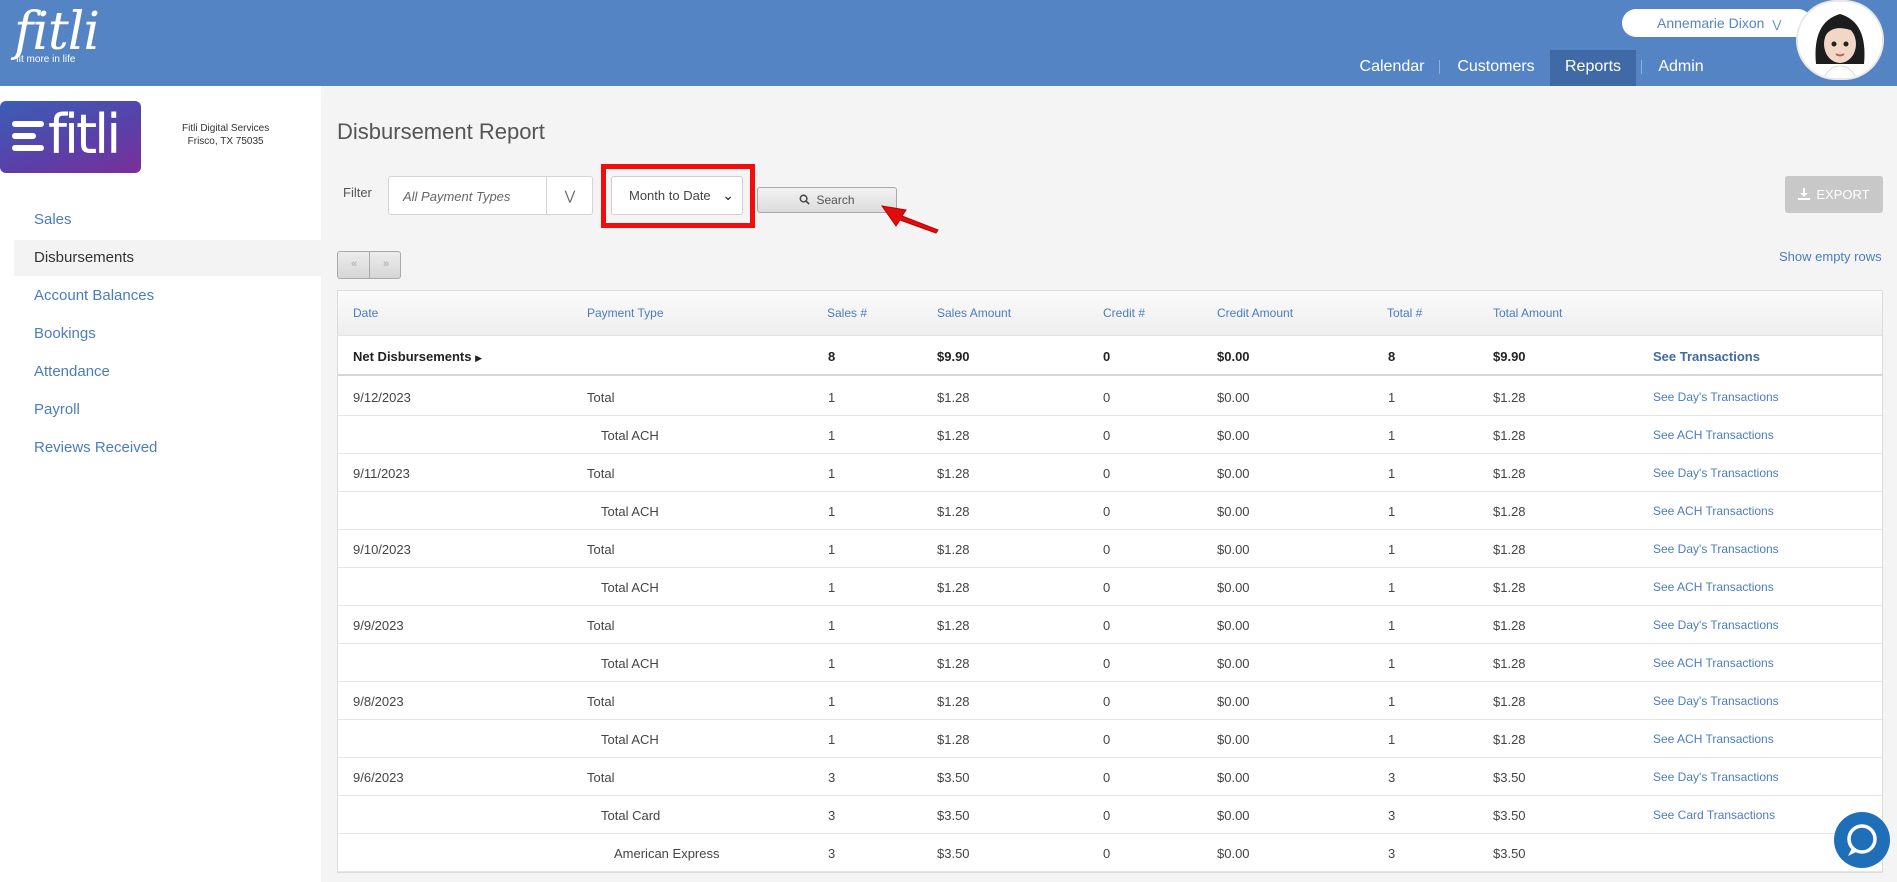 The width and height of the screenshot is (1897, 882). Describe the element at coordinates (417, 356) in the screenshot. I see `net-disbursements-toggle: Net Disbursements ▶` at that location.